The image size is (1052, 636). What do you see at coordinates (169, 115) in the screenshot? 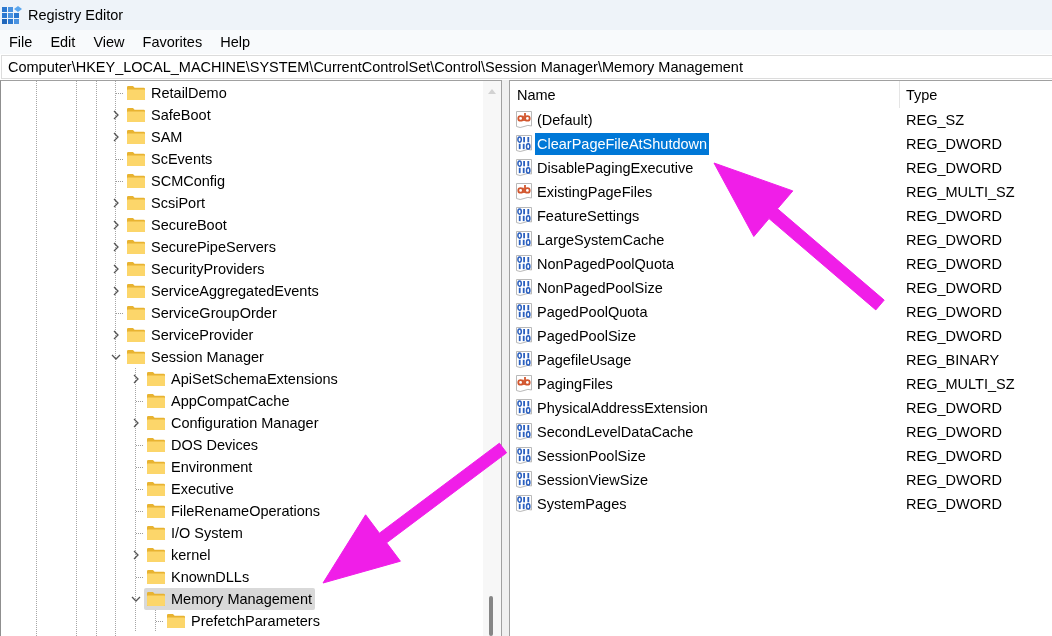
I see `tree-item: SafeBoot` at bounding box center [169, 115].